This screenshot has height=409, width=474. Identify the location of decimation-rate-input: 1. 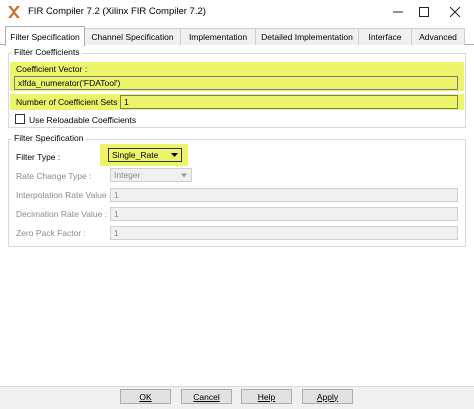
(284, 214).